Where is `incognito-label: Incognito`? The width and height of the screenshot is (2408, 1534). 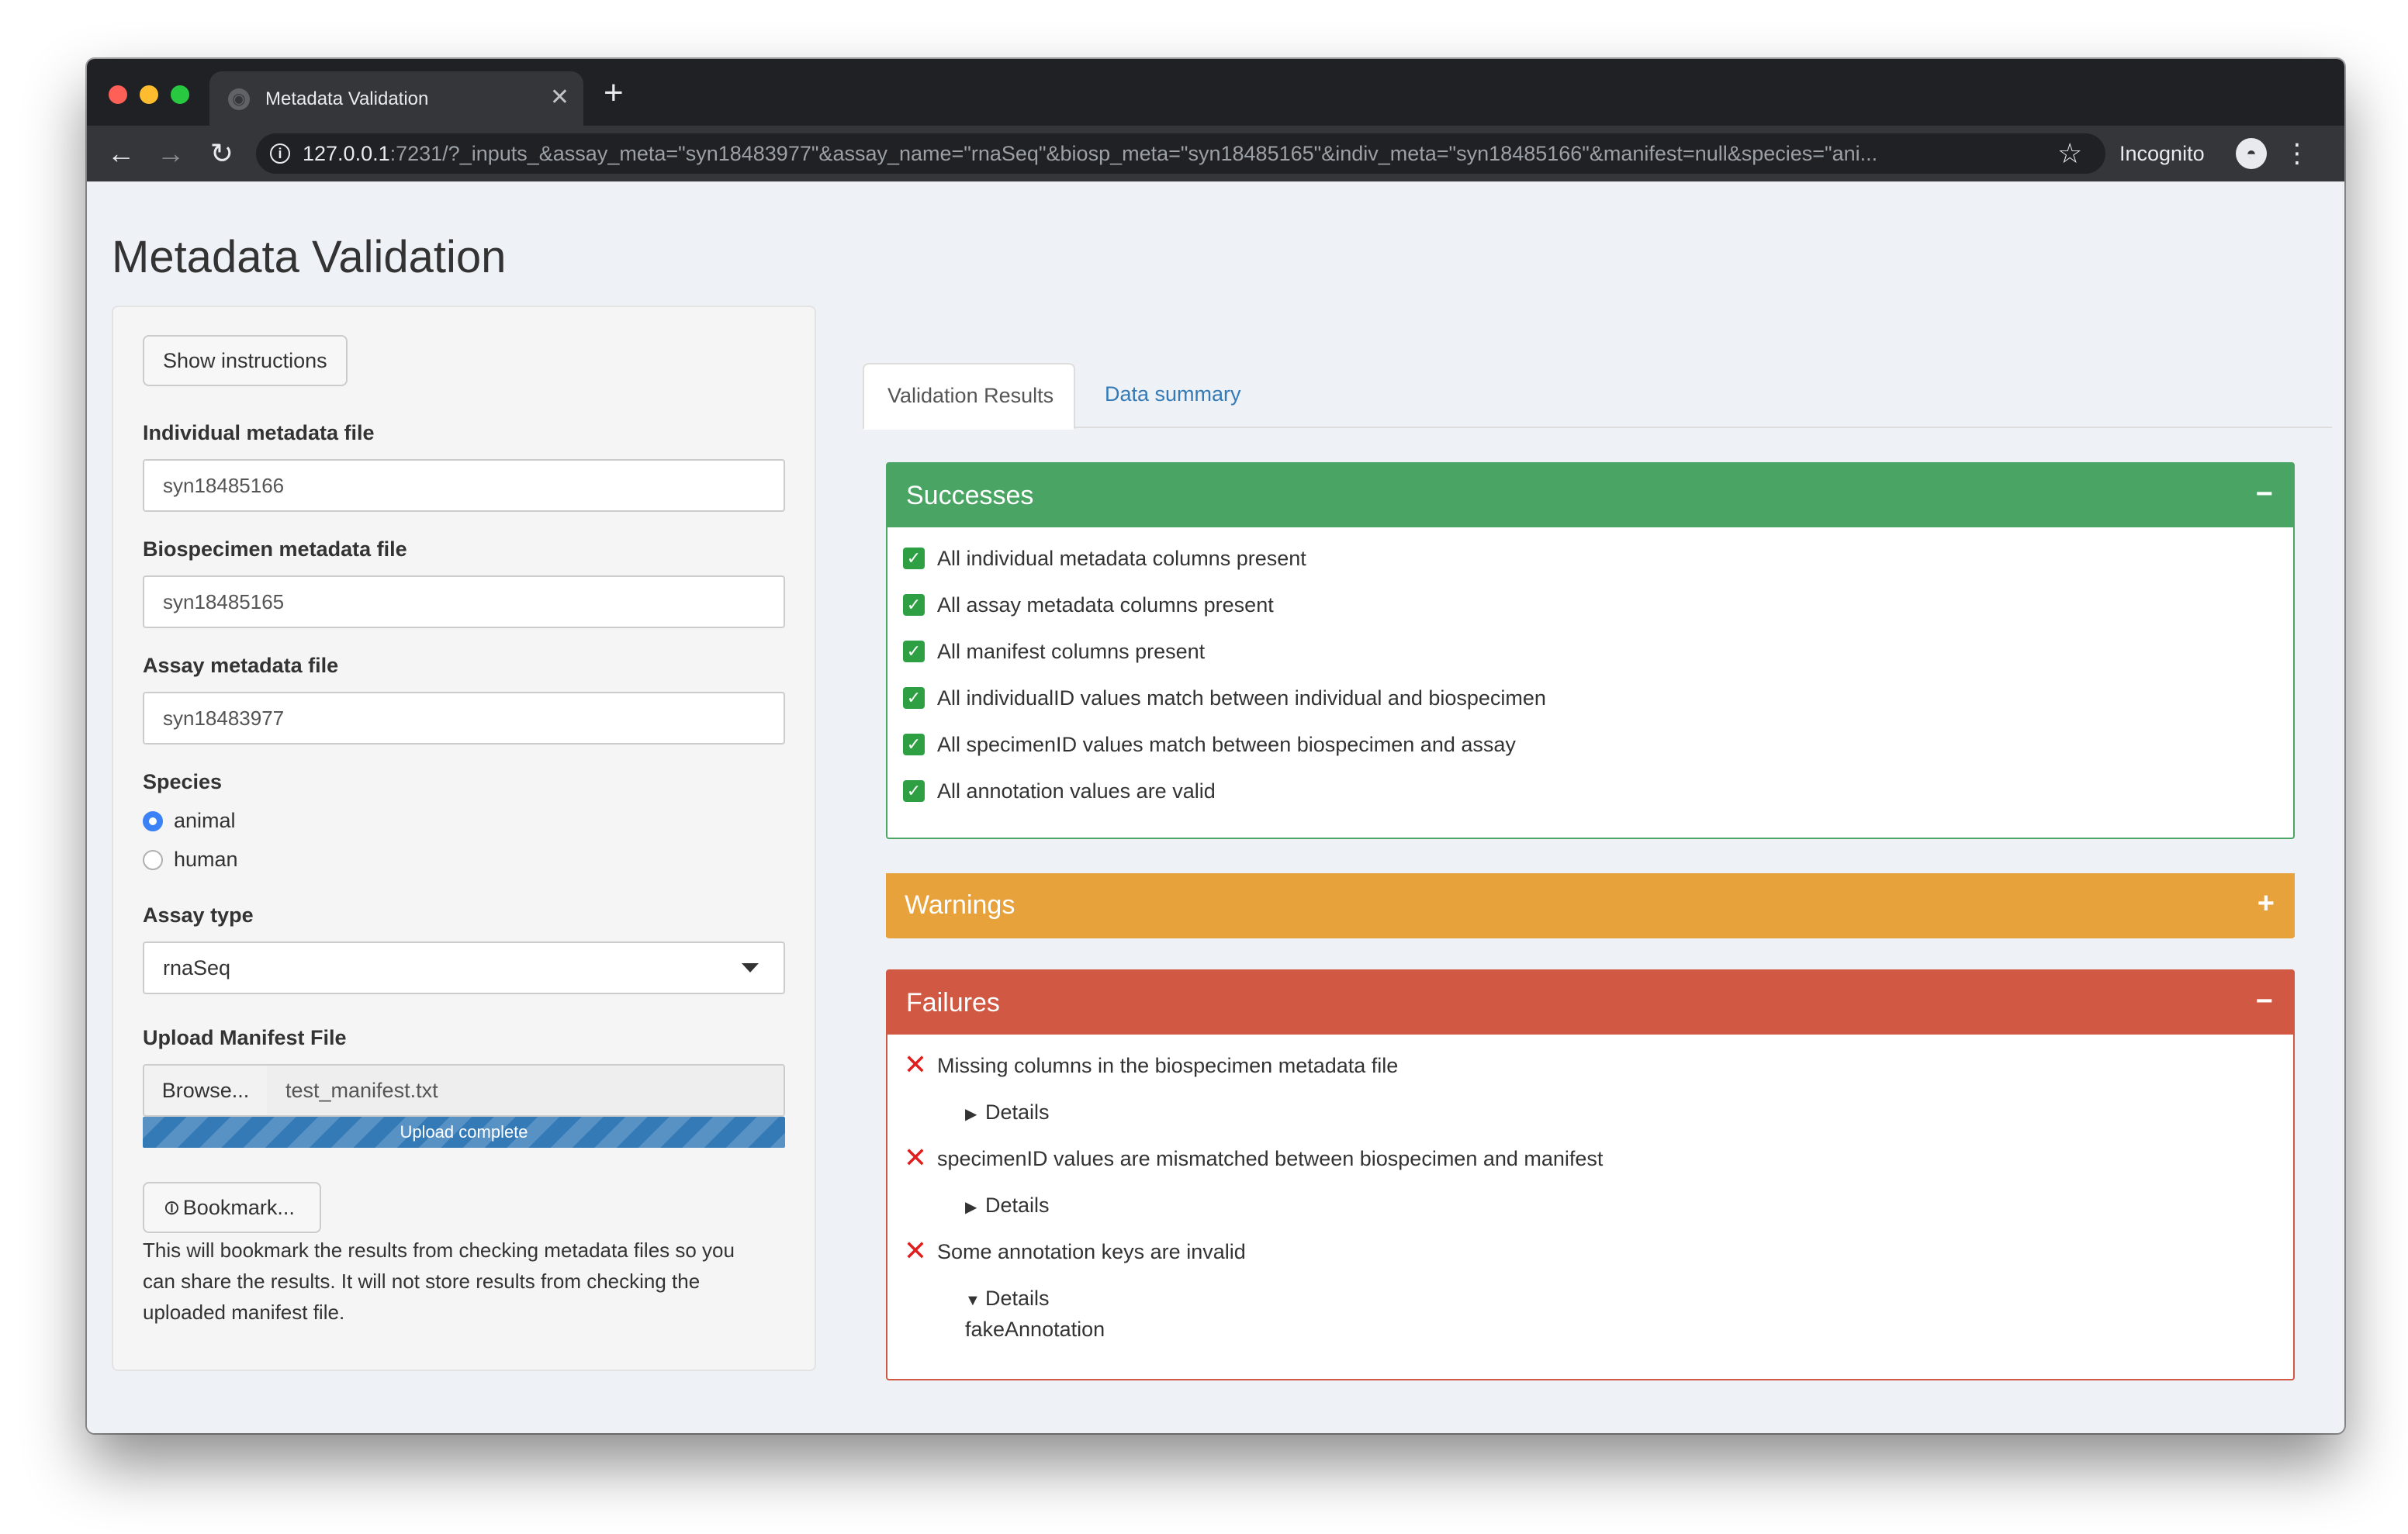 incognito-label: Incognito is located at coordinates (2162, 153).